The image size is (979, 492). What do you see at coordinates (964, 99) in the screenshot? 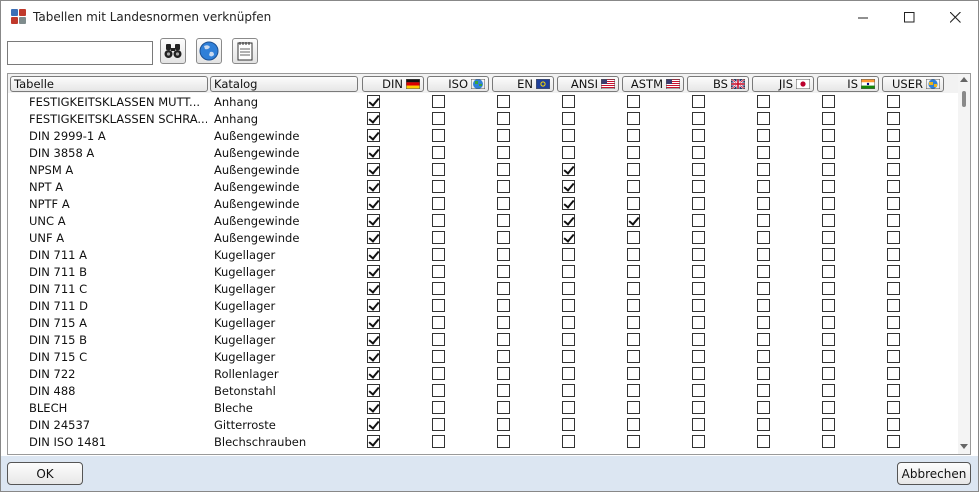
I see `scroll-thumb` at bounding box center [964, 99].